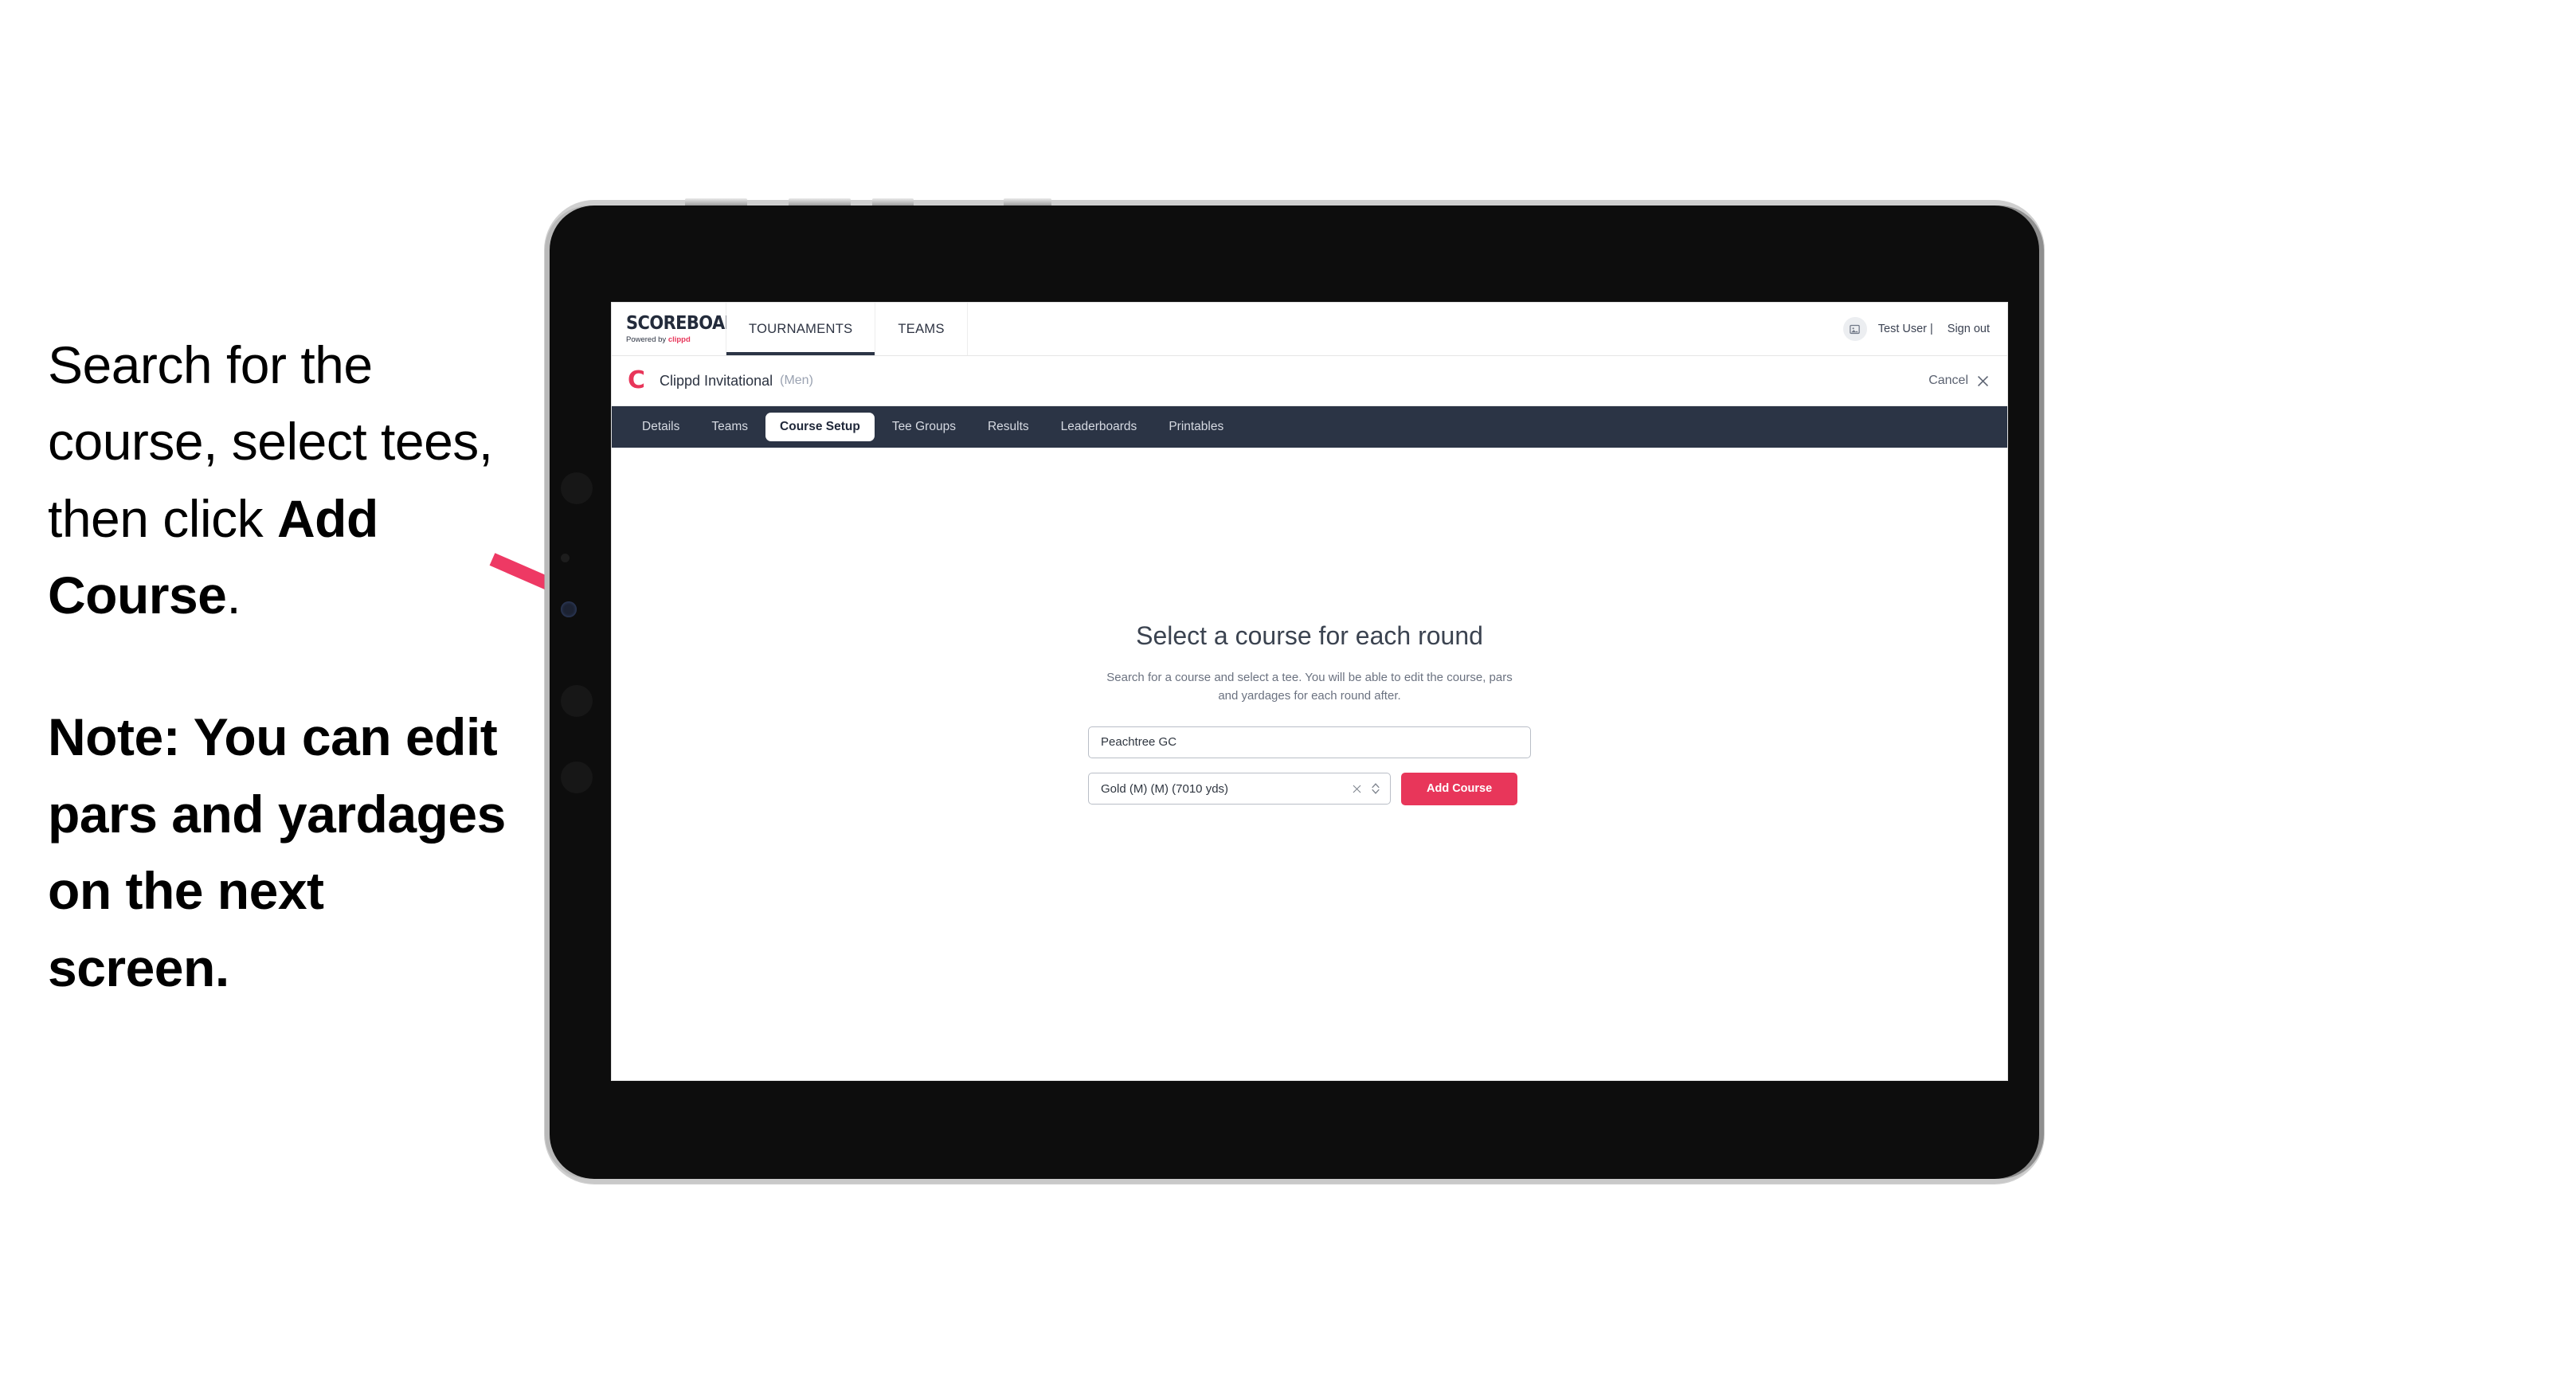 This screenshot has height=1386, width=2576. I want to click on tab-label-details: Details, so click(661, 426).